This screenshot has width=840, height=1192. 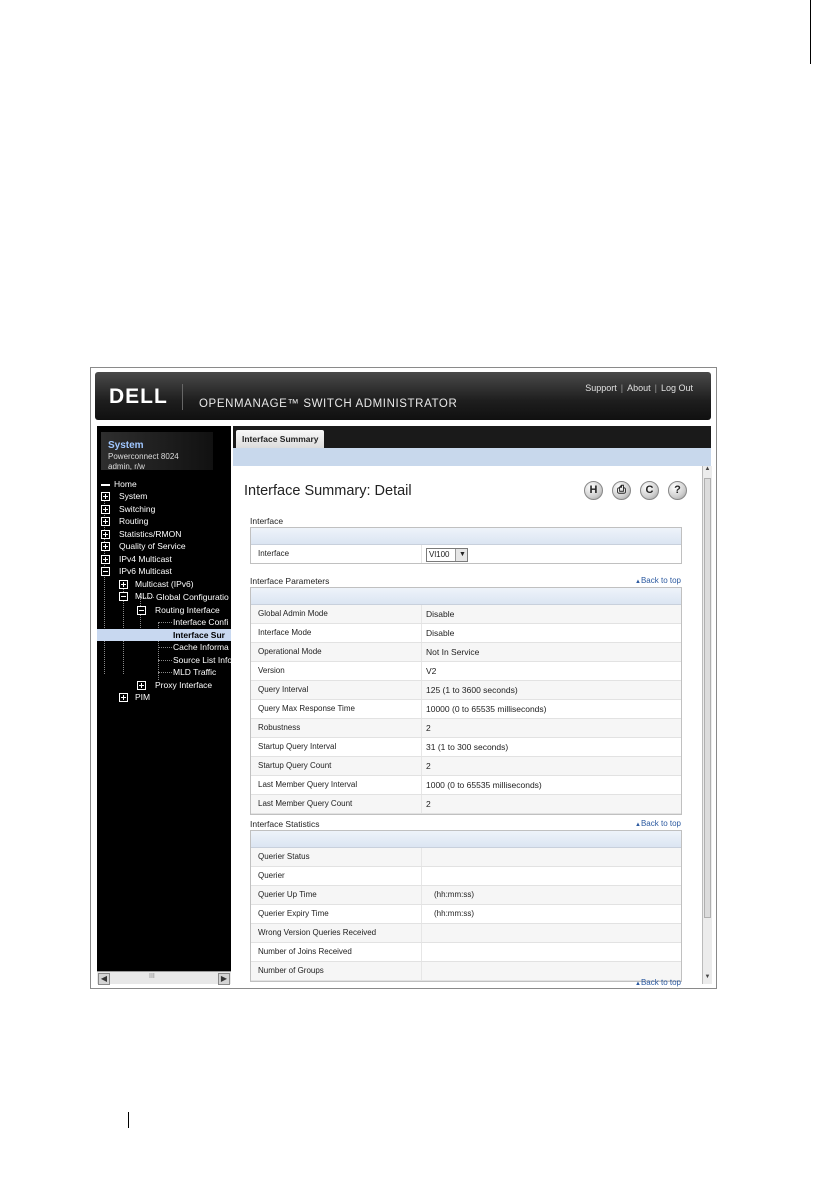 What do you see at coordinates (136, 559) in the screenshot?
I see `nav-ipv4-multicast: IPv4 Multicast` at bounding box center [136, 559].